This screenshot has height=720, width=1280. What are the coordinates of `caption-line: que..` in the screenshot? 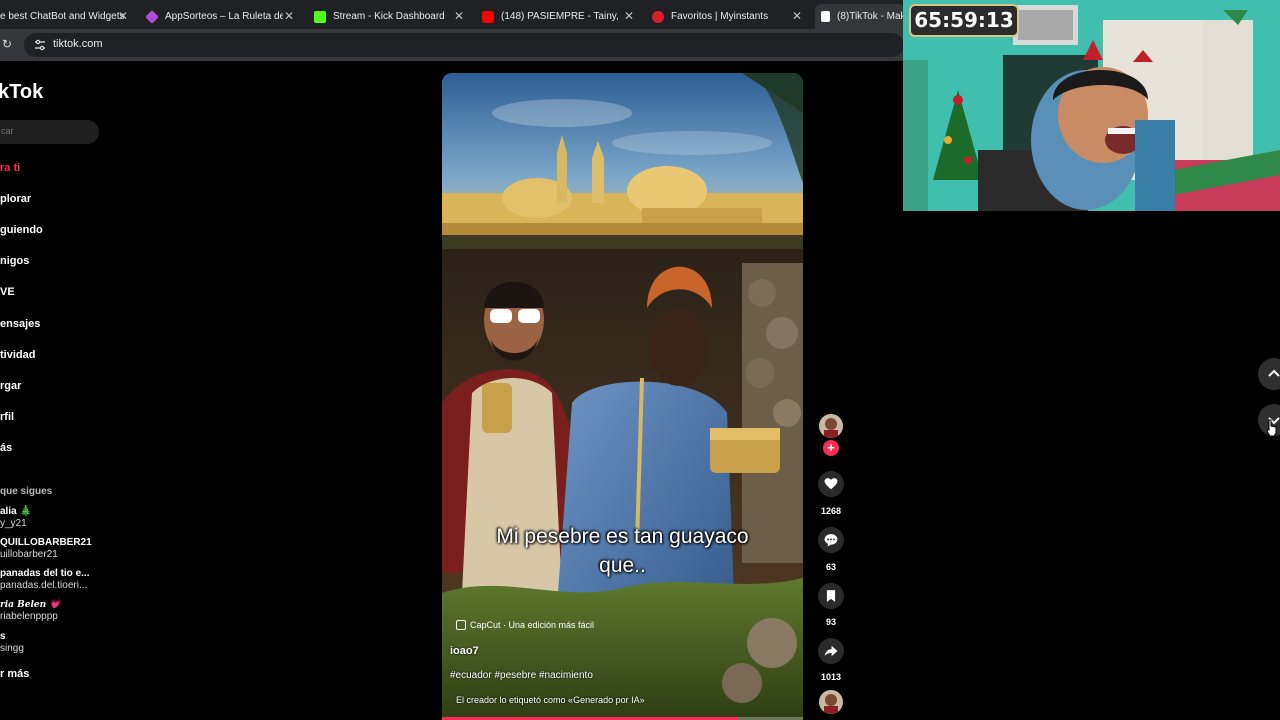 It's located at (622, 565).